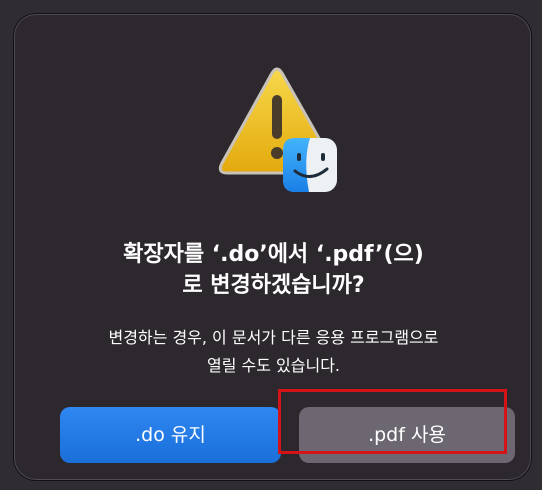 This screenshot has height=490, width=542. What do you see at coordinates (273, 285) in the screenshot?
I see `dialog-title-line-2: 로 변경하겠습니까?` at bounding box center [273, 285].